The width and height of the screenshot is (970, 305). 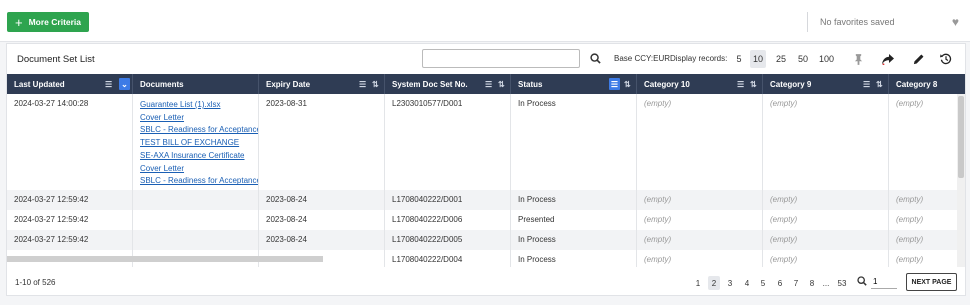 What do you see at coordinates (614, 84) in the screenshot?
I see `filter-active-icon: ☰` at bounding box center [614, 84].